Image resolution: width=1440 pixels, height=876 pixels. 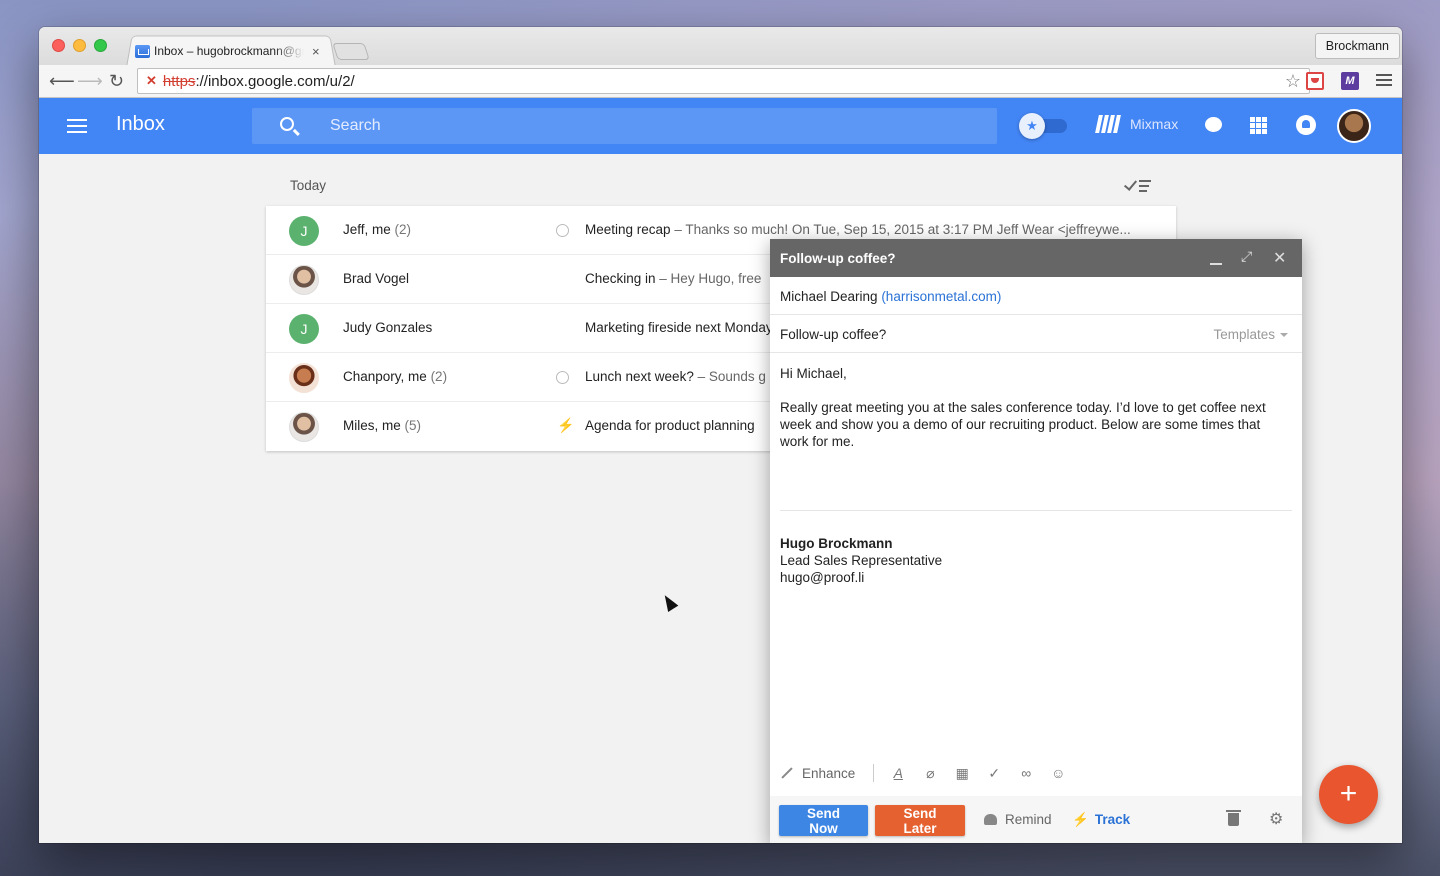 I want to click on search-icon, so click(x=287, y=124).